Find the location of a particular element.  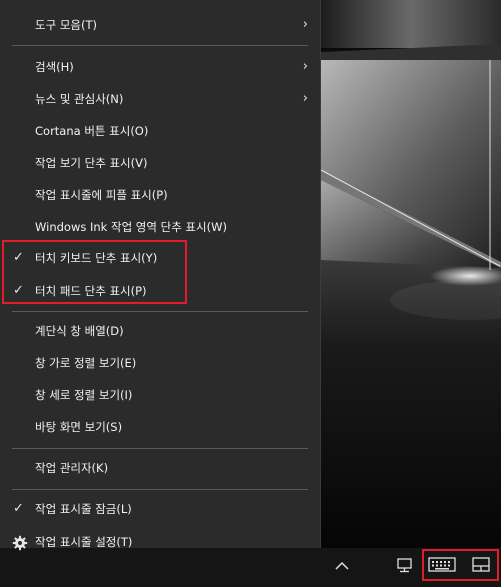

menu-item-label: 바탕 화면 보기(S) is located at coordinates (79, 427).